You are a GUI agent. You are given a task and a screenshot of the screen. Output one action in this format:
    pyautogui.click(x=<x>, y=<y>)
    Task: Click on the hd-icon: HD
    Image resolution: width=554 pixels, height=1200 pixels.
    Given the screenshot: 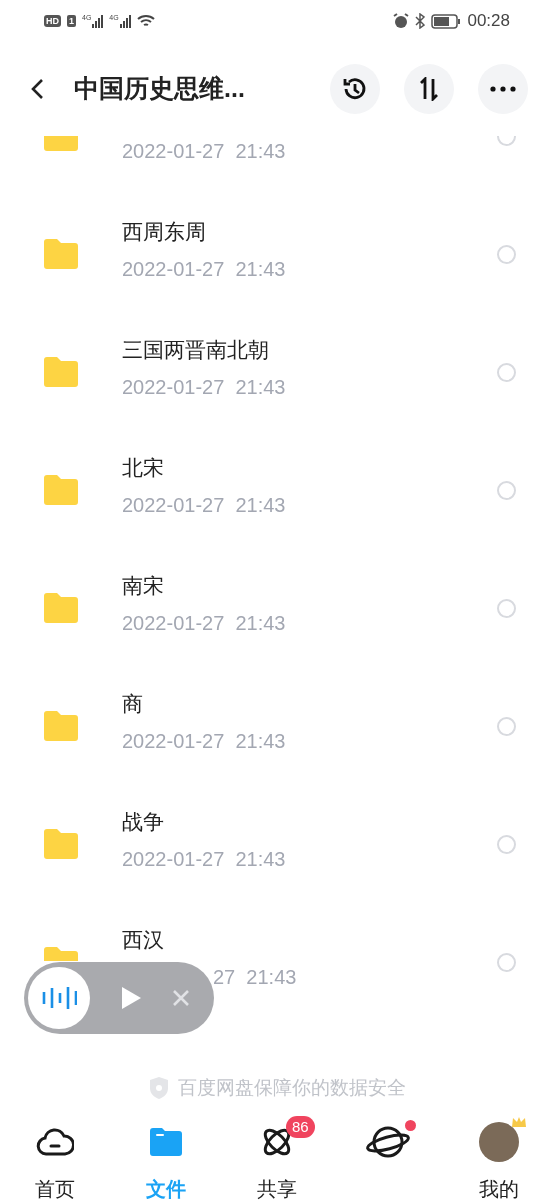 What is the action you would take?
    pyautogui.click(x=52, y=21)
    